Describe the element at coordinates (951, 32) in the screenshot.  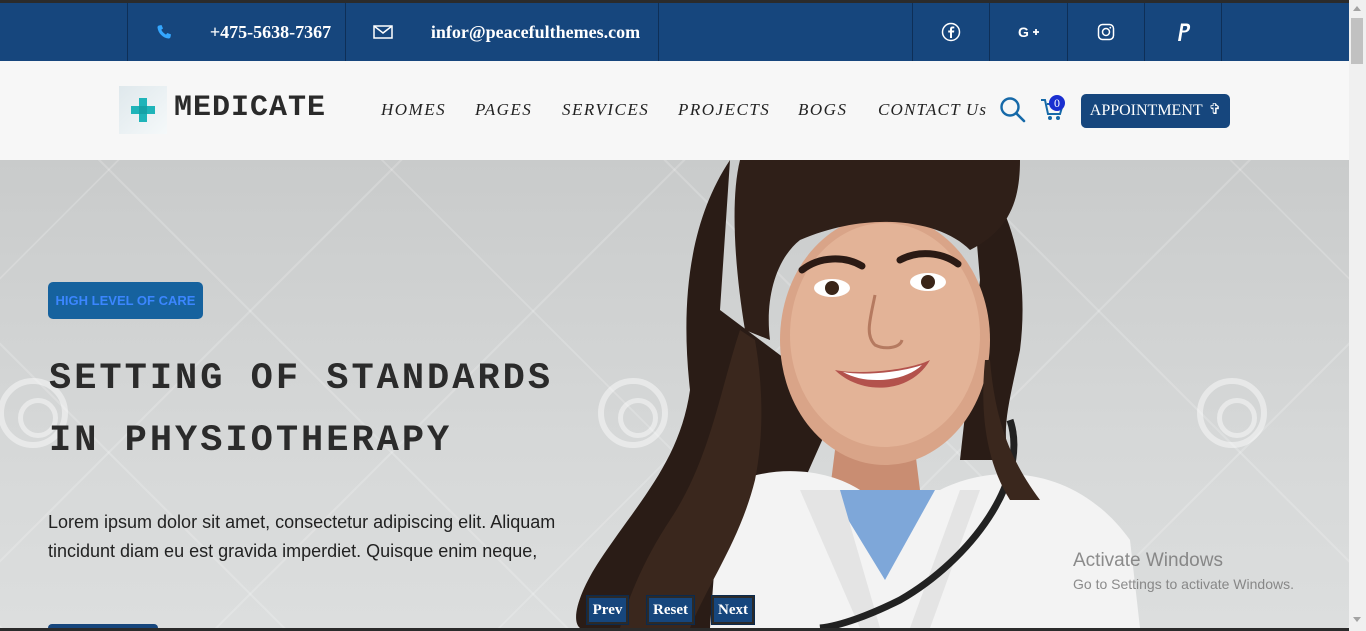
I see `facebook-icon` at that location.